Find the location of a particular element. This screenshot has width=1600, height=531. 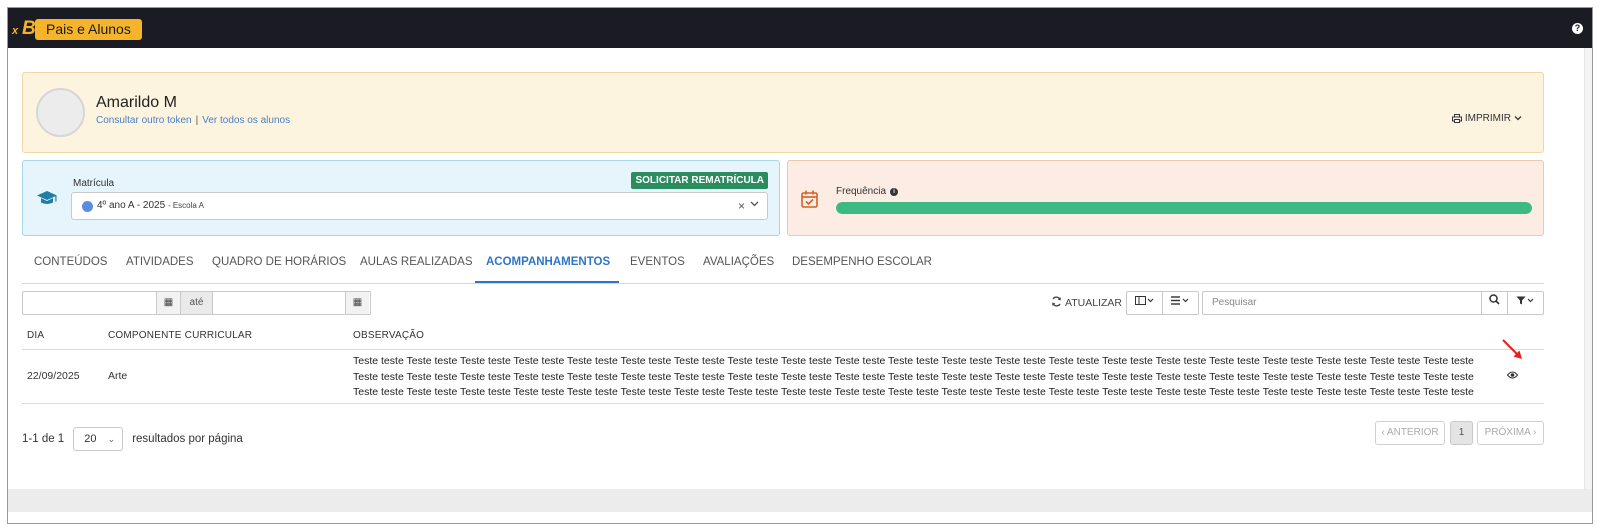

frequency-progress-fill is located at coordinates (1184, 208).